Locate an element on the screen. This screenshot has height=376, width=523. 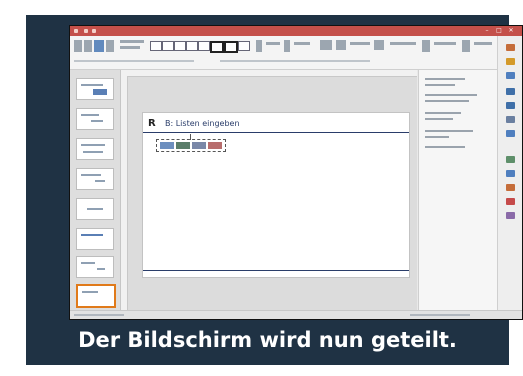
video-caption: Der Bildschirm wird nun geteilt. is located at coordinates (267, 340).